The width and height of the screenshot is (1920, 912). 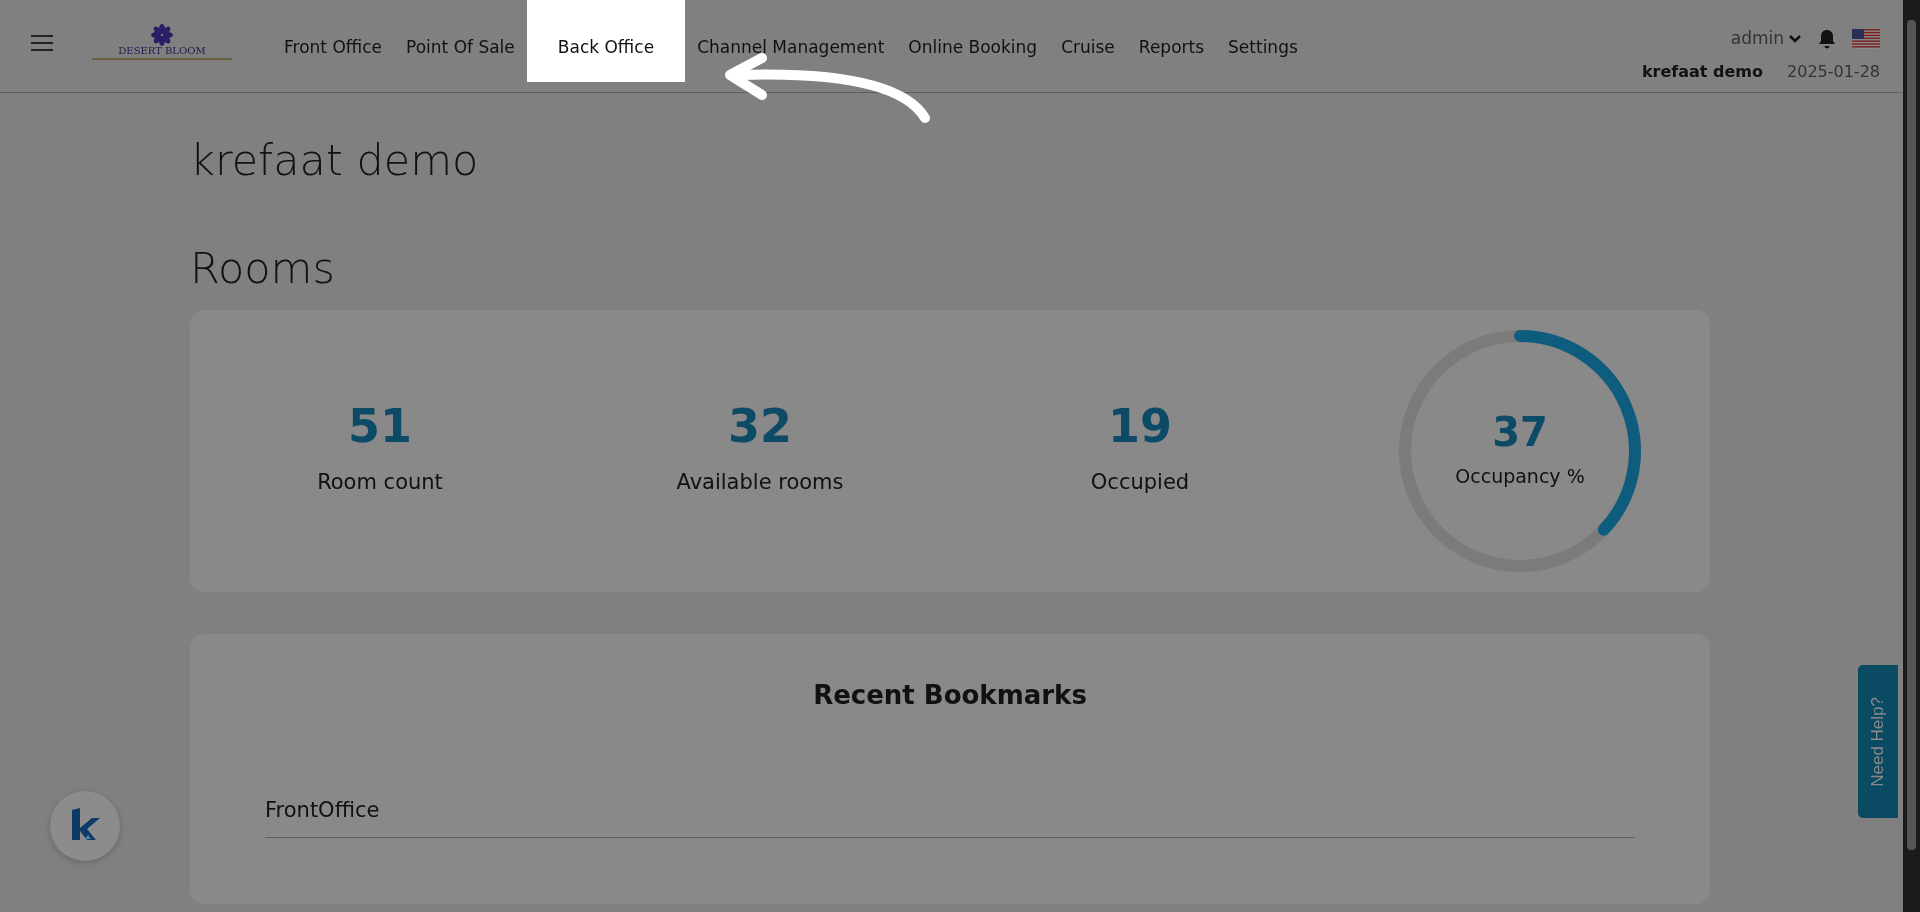 I want to click on bookmark-item: FrontOffice, so click(x=950, y=816).